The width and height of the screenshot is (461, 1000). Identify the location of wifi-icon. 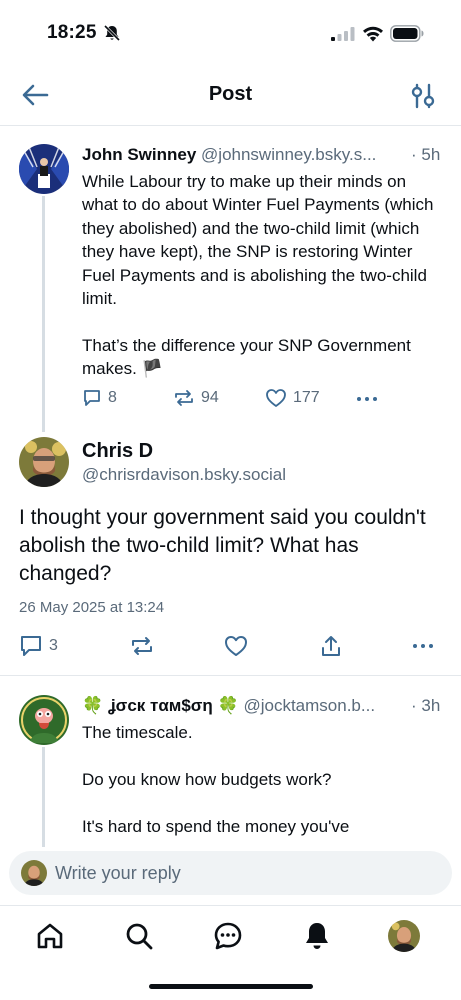
(373, 34).